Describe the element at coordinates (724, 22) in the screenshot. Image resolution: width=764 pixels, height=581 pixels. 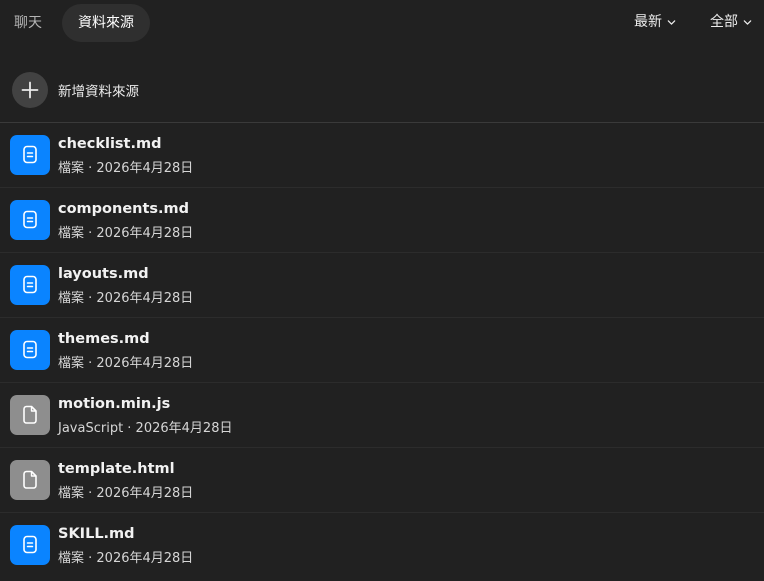
I see `type-filter-label: 全部` at that location.